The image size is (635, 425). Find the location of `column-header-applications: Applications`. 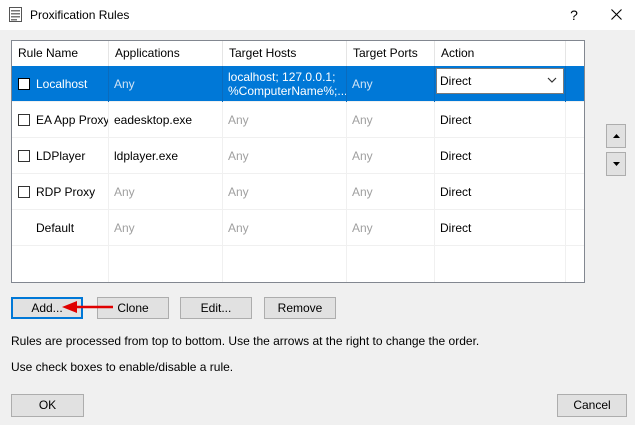

column-header-applications: Applications is located at coordinates (166, 53).